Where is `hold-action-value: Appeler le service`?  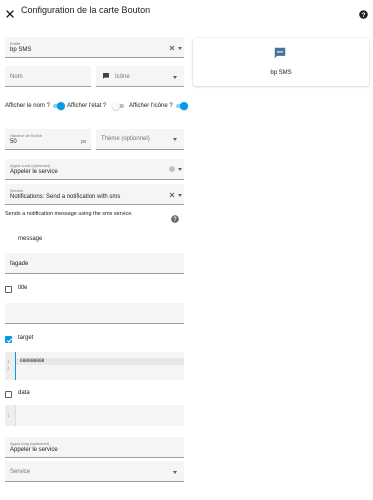 hold-action-value: Appeler le service is located at coordinates (34, 450).